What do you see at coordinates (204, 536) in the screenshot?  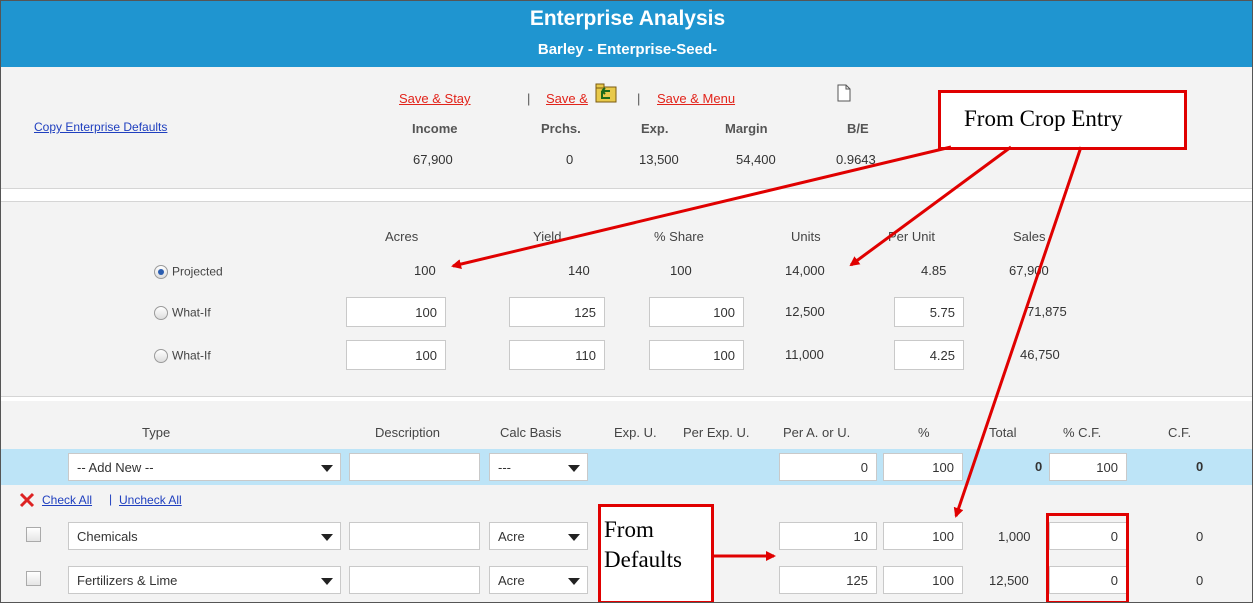 I see `row-type-select: Chemicals` at bounding box center [204, 536].